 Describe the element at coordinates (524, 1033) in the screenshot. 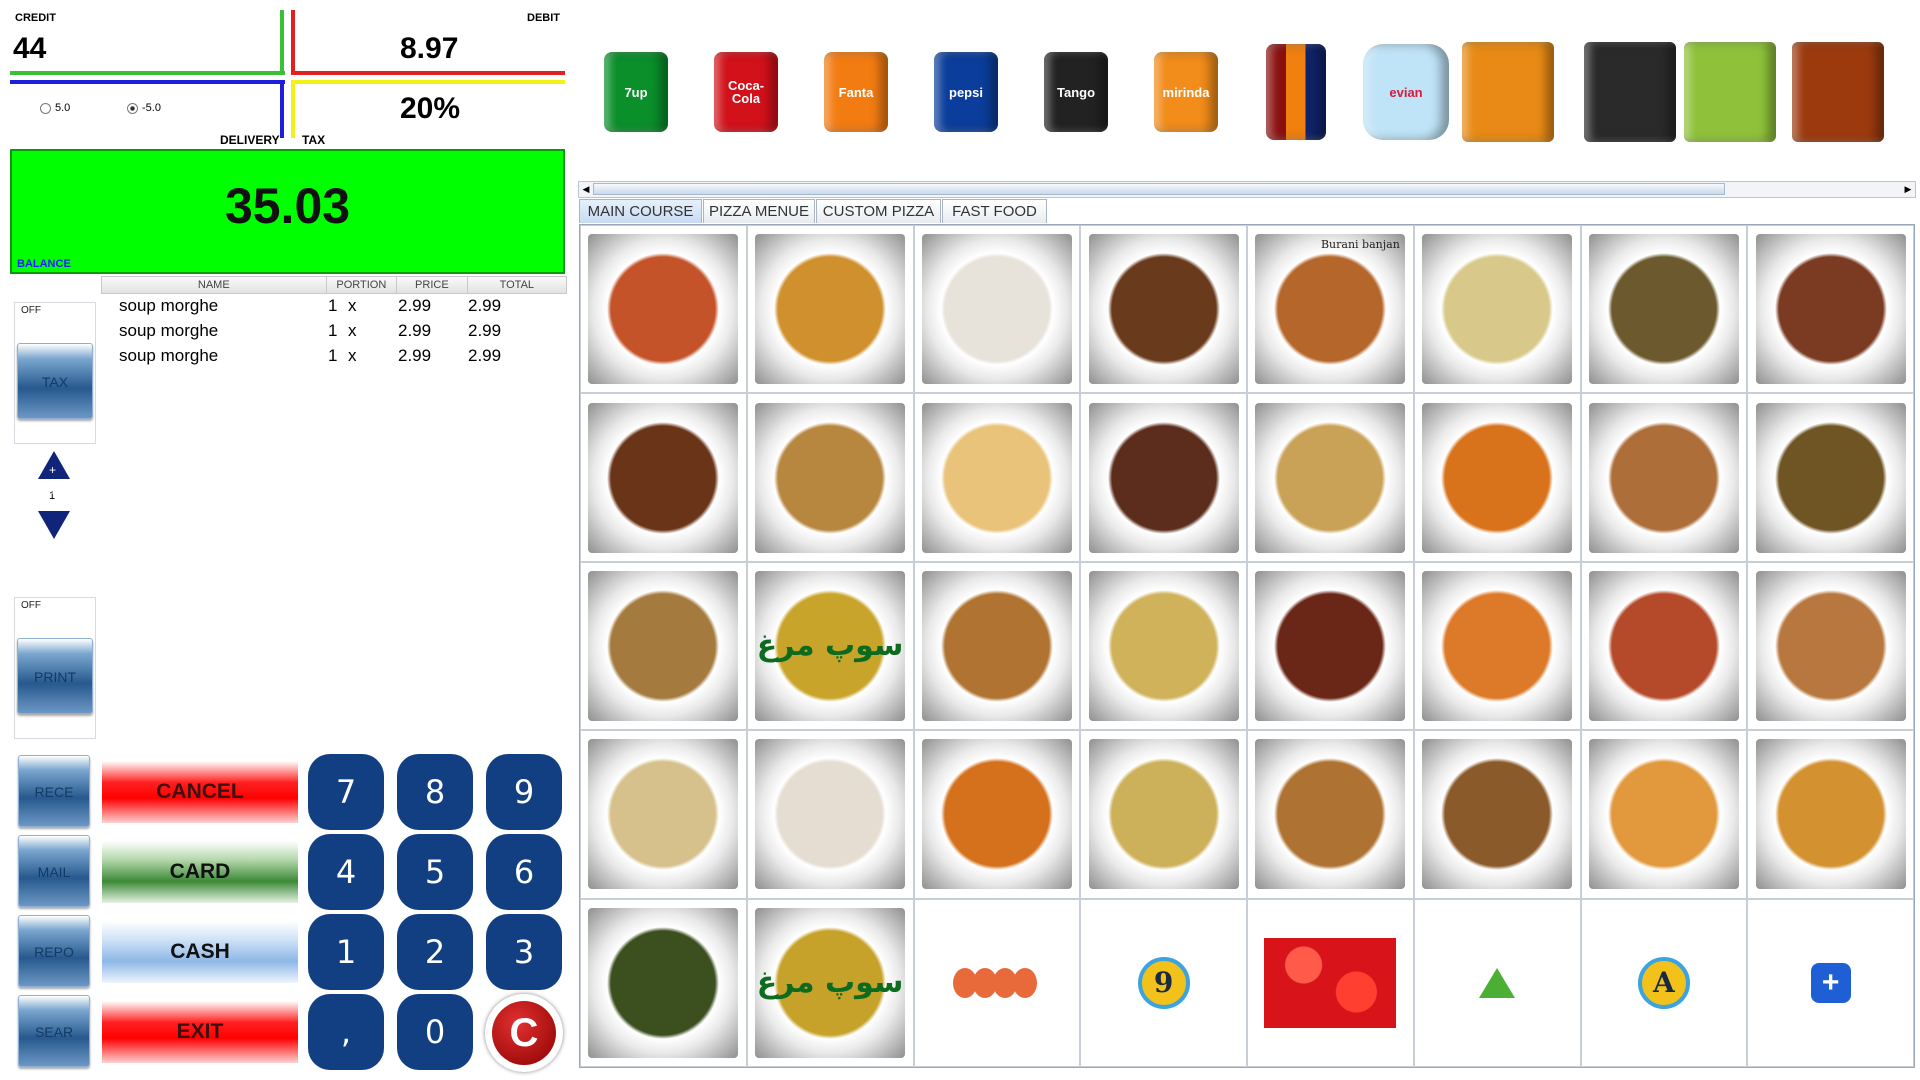

I see `clear-key: C` at that location.